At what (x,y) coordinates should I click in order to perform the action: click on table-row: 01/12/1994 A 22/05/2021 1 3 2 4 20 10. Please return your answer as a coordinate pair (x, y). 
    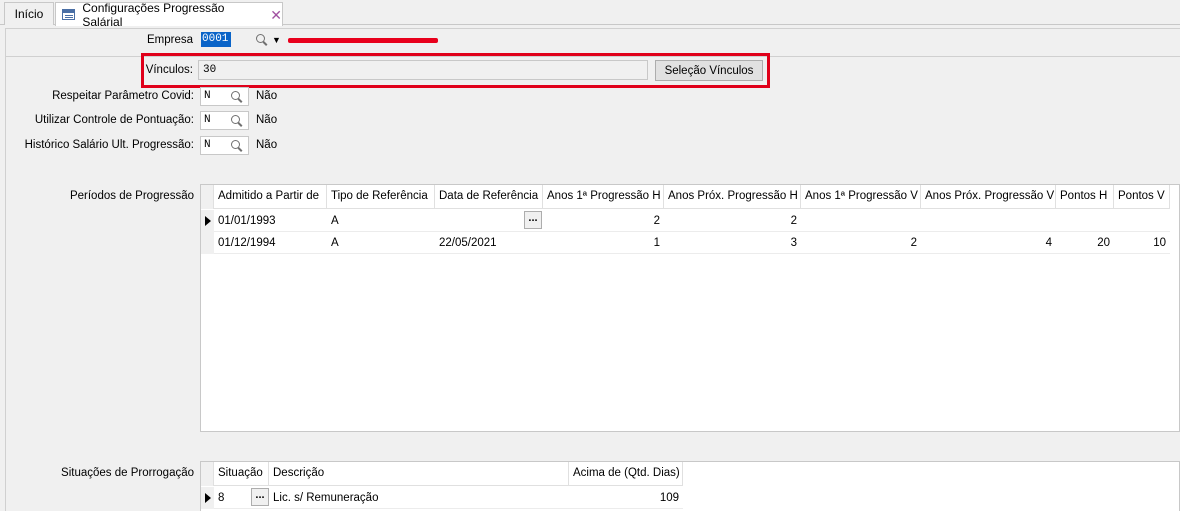
    Looking at the image, I should click on (685, 243).